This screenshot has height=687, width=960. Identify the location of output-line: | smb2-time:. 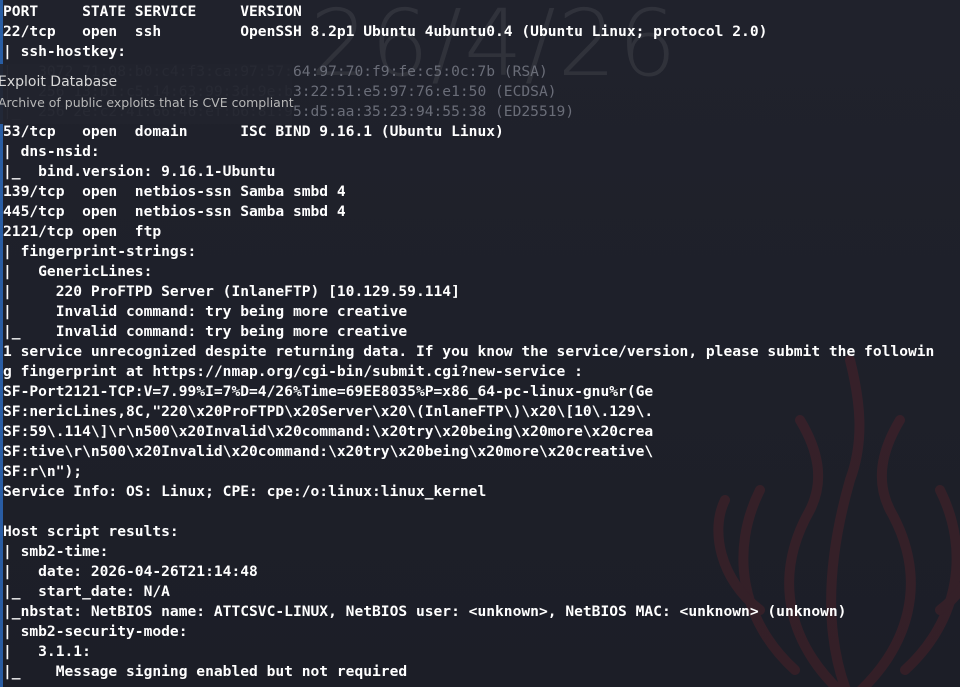
(56, 551).